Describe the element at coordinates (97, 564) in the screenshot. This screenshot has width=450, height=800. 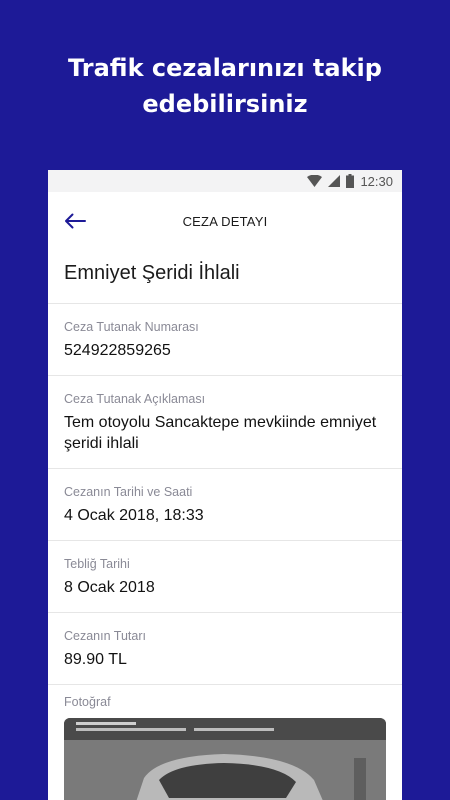
I see `field-label: Tebliğ Tarihi` at that location.